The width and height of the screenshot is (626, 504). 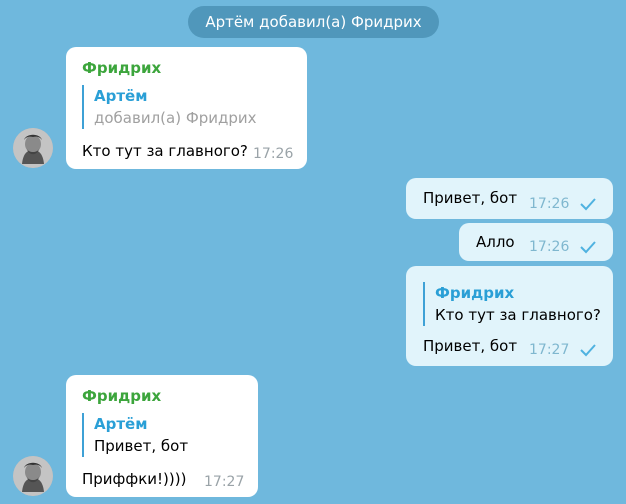 What do you see at coordinates (165, 151) in the screenshot?
I see `message-text: Кто тут за главного?` at bounding box center [165, 151].